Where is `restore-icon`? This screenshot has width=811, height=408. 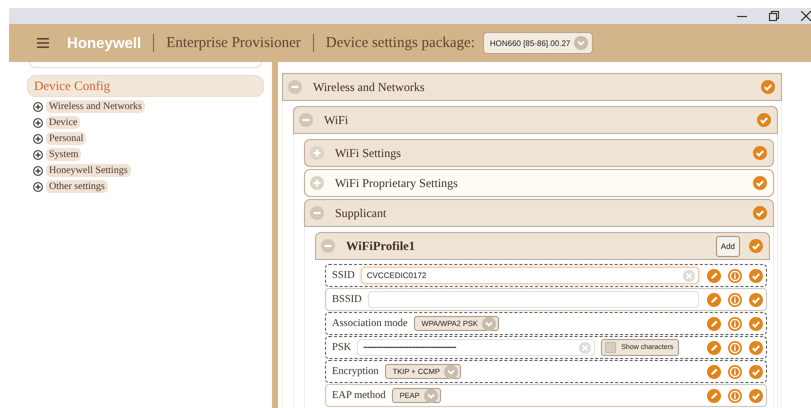
restore-icon is located at coordinates (774, 16).